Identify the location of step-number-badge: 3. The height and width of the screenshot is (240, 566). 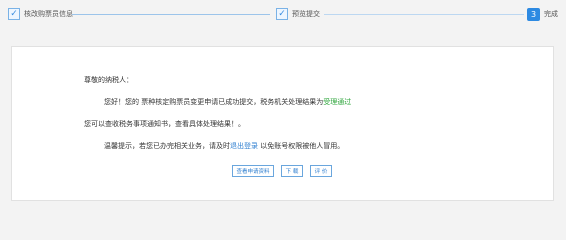
(533, 14).